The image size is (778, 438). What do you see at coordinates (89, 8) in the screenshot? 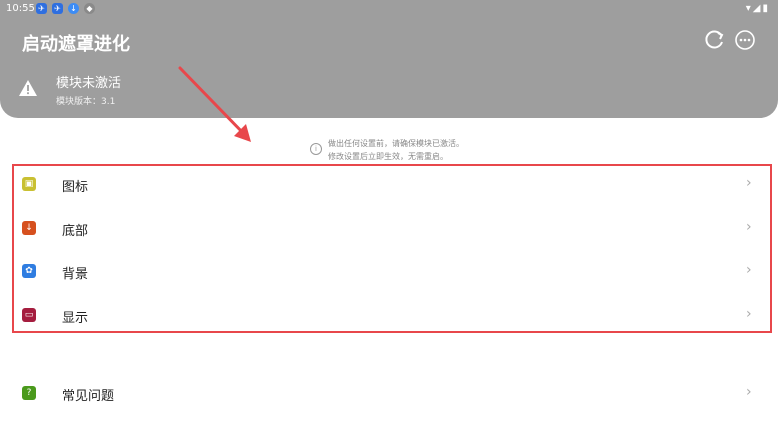
I see `shield-icon: ◆` at bounding box center [89, 8].